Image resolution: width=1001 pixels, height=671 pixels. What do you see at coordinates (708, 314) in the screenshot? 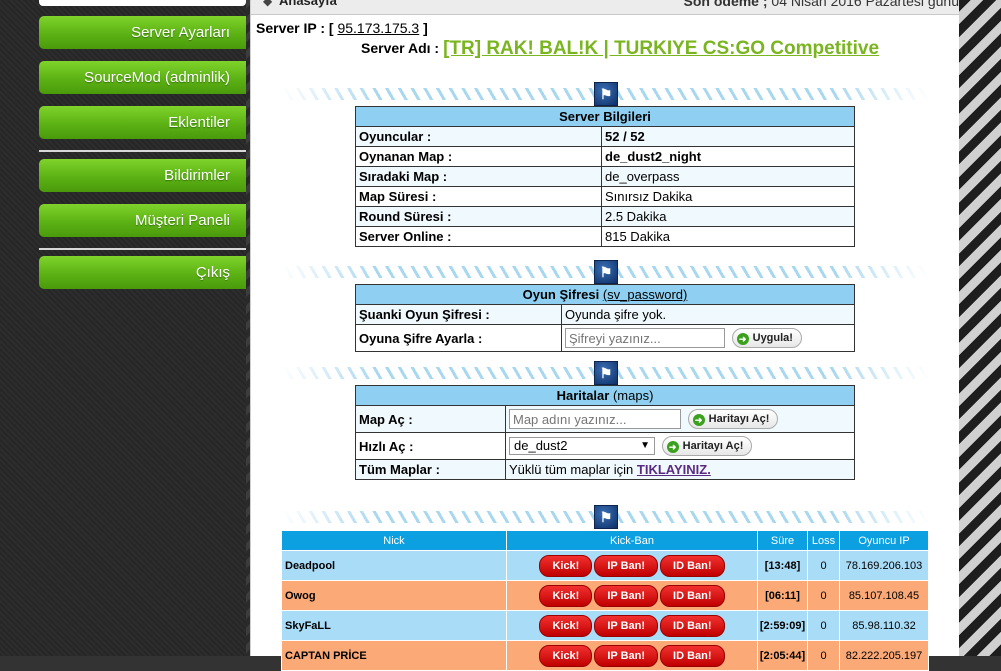
I see `password-current-value: Oyunda şifre yok.` at bounding box center [708, 314].